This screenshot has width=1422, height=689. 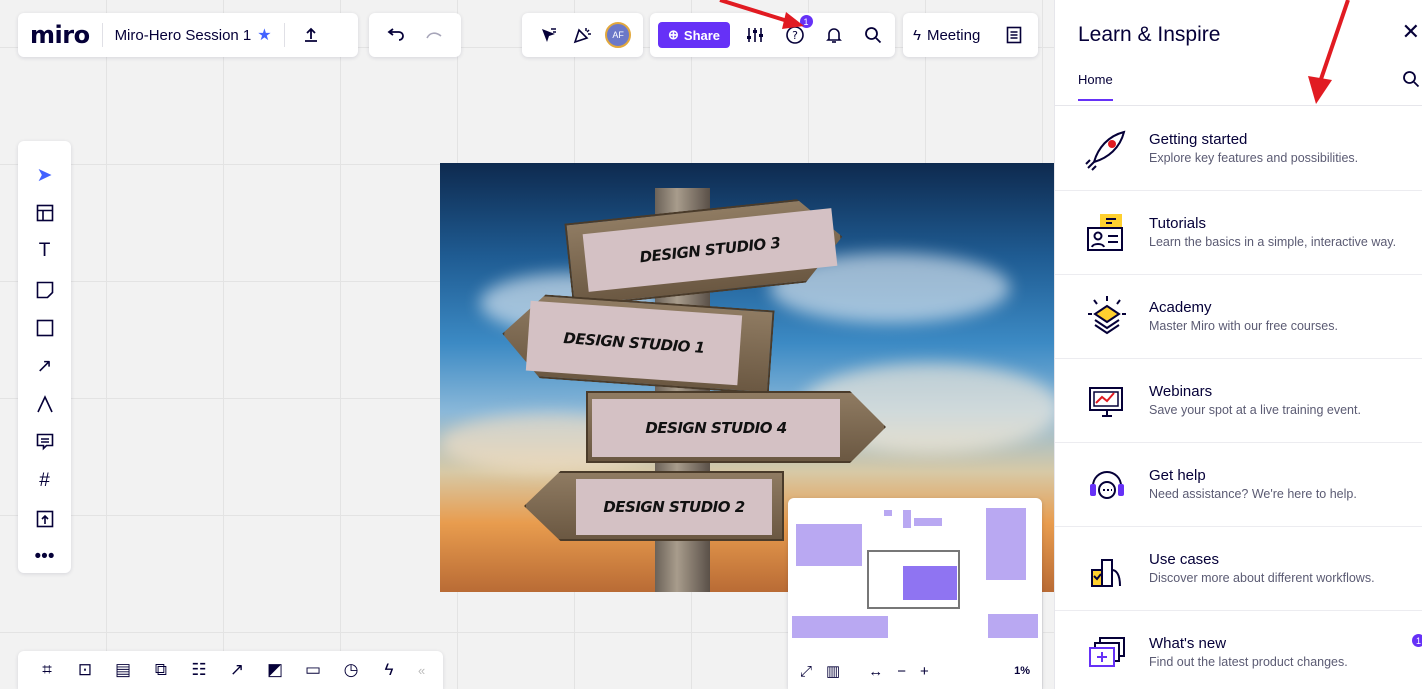 What do you see at coordinates (45, 175) in the screenshot?
I see `select-cursor-icon: ➤` at bounding box center [45, 175].